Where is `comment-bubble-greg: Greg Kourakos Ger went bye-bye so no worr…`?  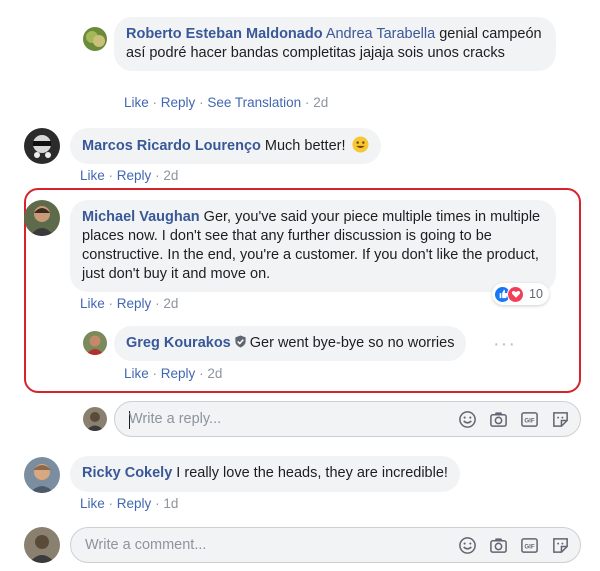
comment-bubble-greg: Greg Kourakos Ger went bye-bye so no worr… is located at coordinates (290, 343).